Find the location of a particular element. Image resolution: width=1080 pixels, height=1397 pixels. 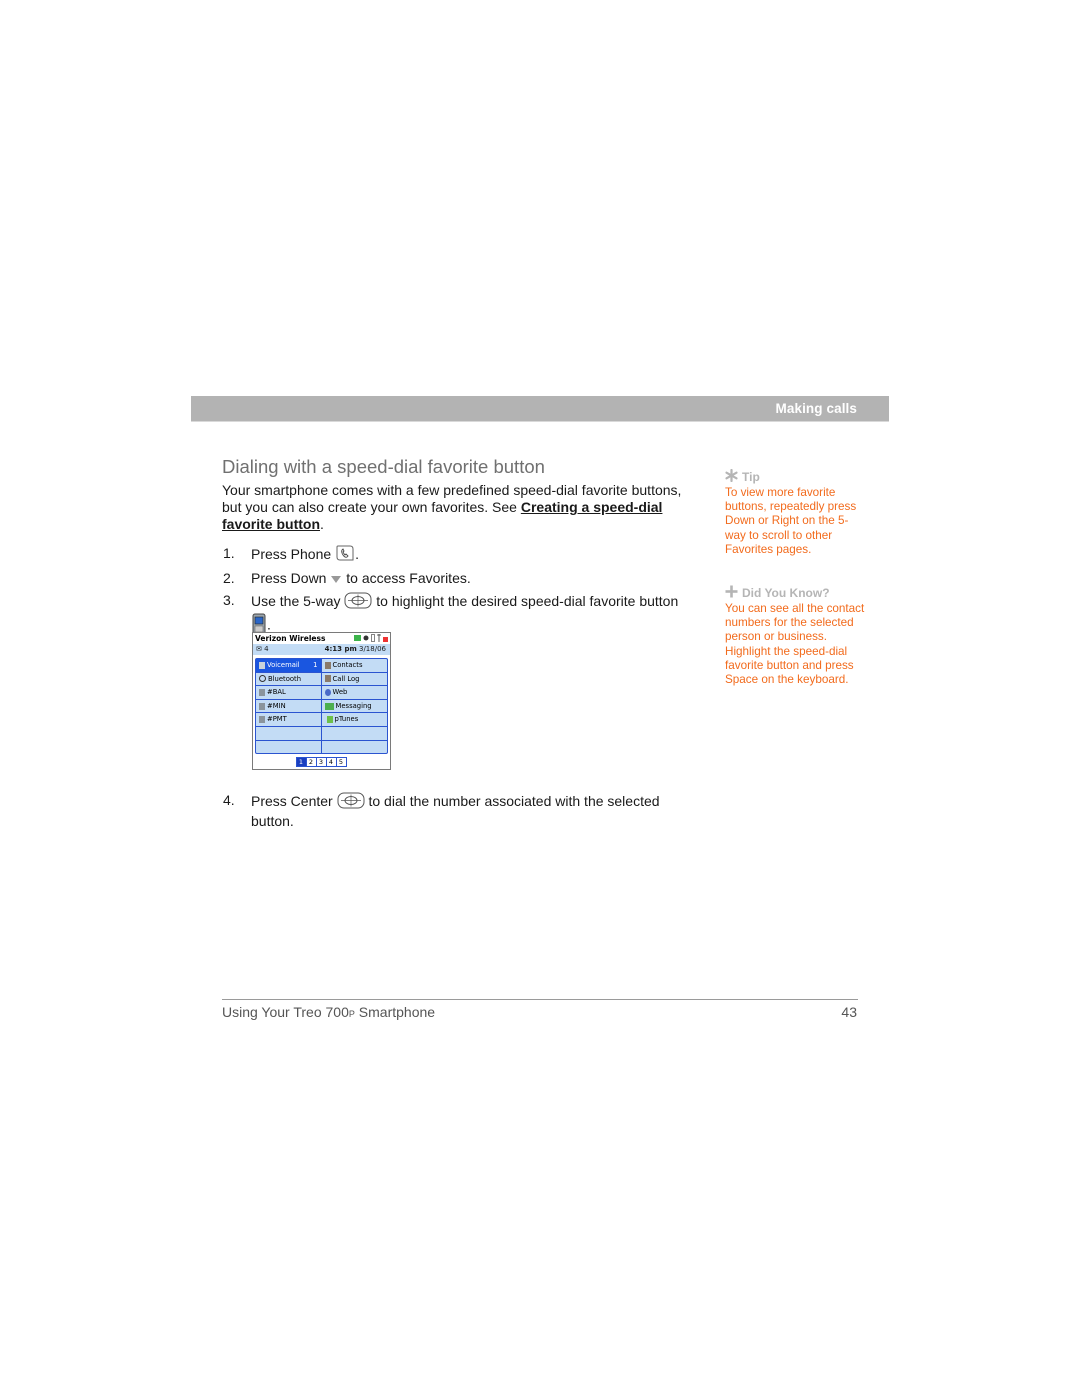

favorite-label: Voicemail is located at coordinates (283, 665).